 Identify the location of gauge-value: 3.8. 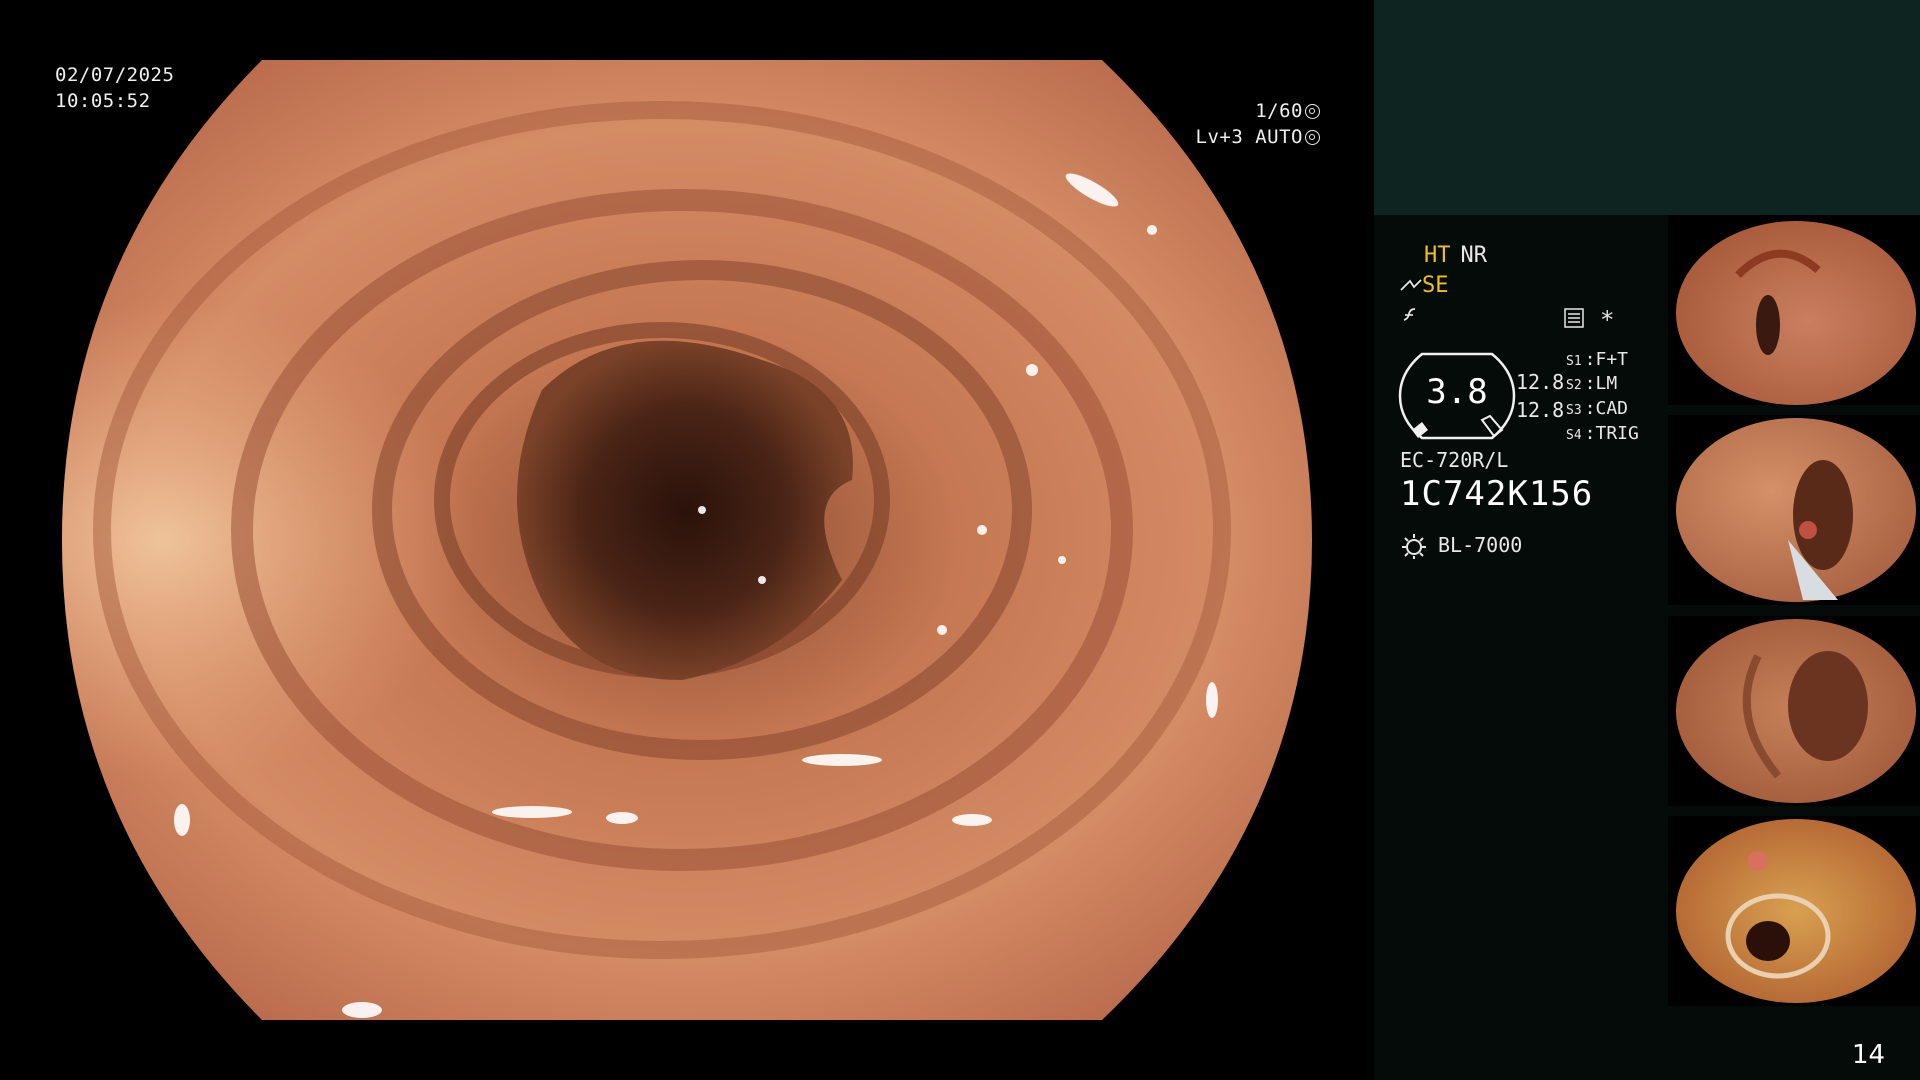
(1457, 392).